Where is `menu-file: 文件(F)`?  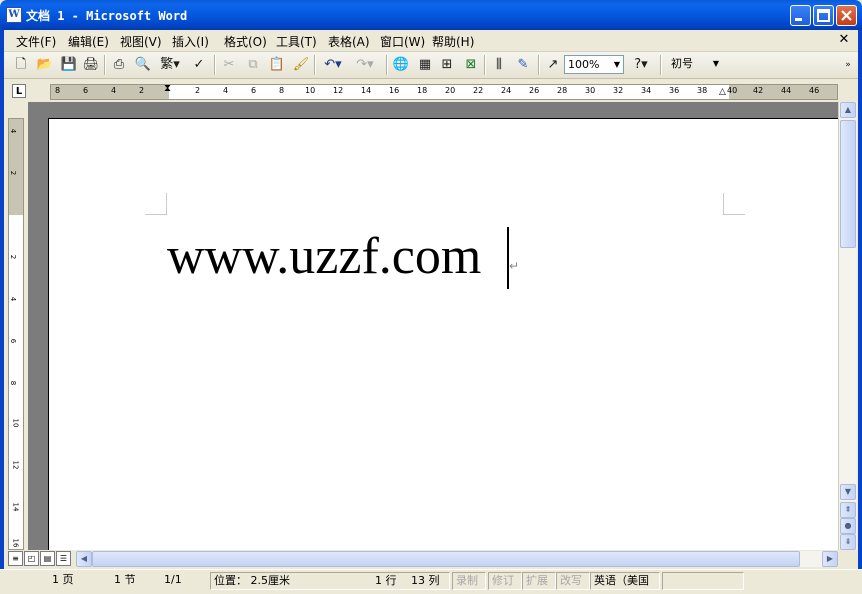 menu-file: 文件(F) is located at coordinates (36, 41).